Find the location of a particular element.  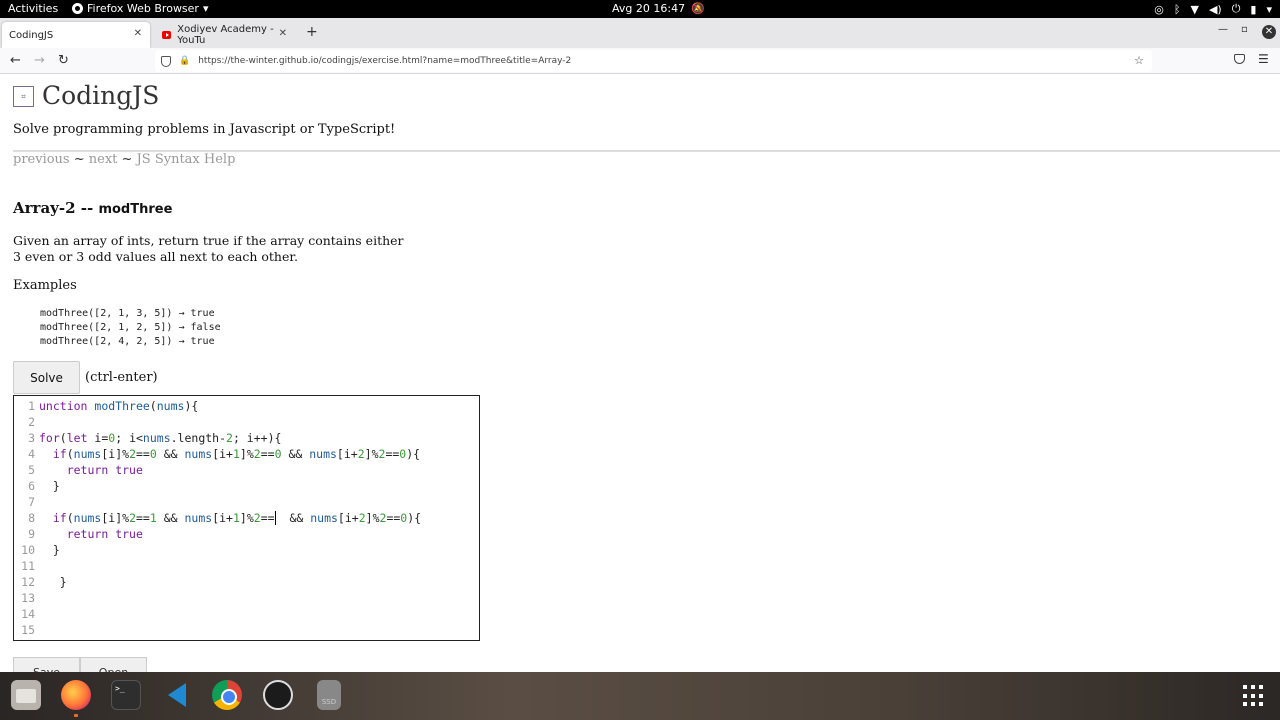

app-menu: Firefox Web Browser ▾ is located at coordinates (140, 8).